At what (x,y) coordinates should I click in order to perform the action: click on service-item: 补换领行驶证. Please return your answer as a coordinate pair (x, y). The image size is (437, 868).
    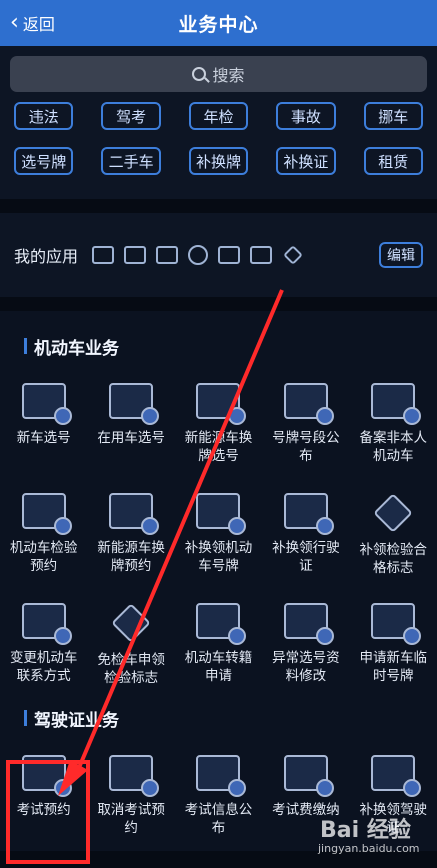
    Looking at the image, I should click on (305, 534).